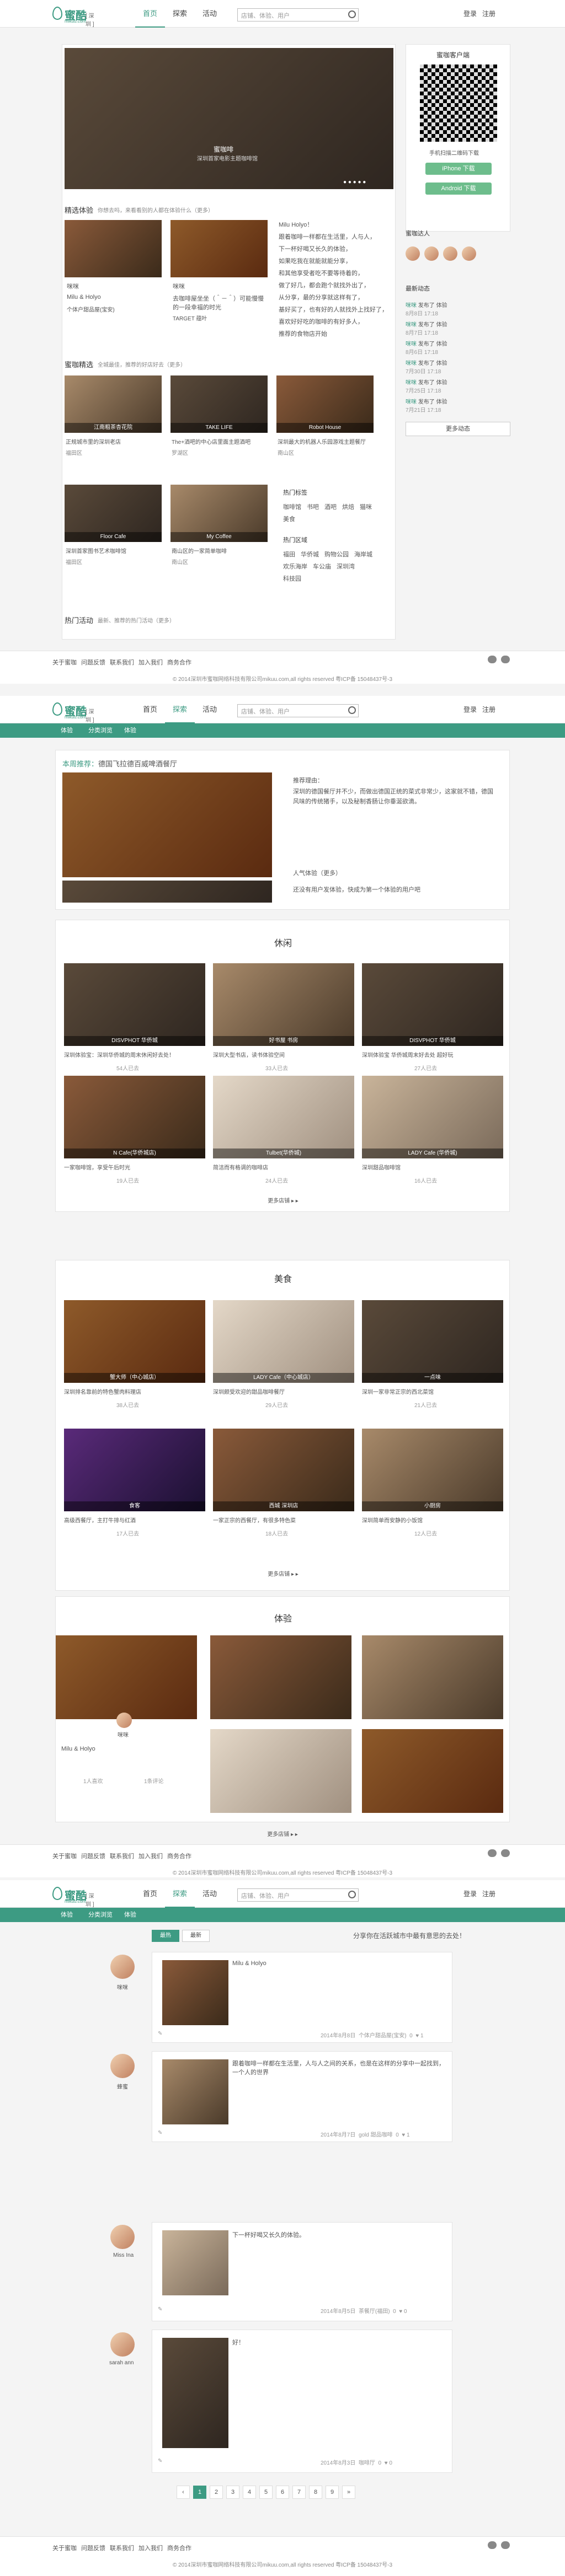 The height and width of the screenshot is (2576, 565). Describe the element at coordinates (232, 2492) in the screenshot. I see `page-button: 3` at that location.